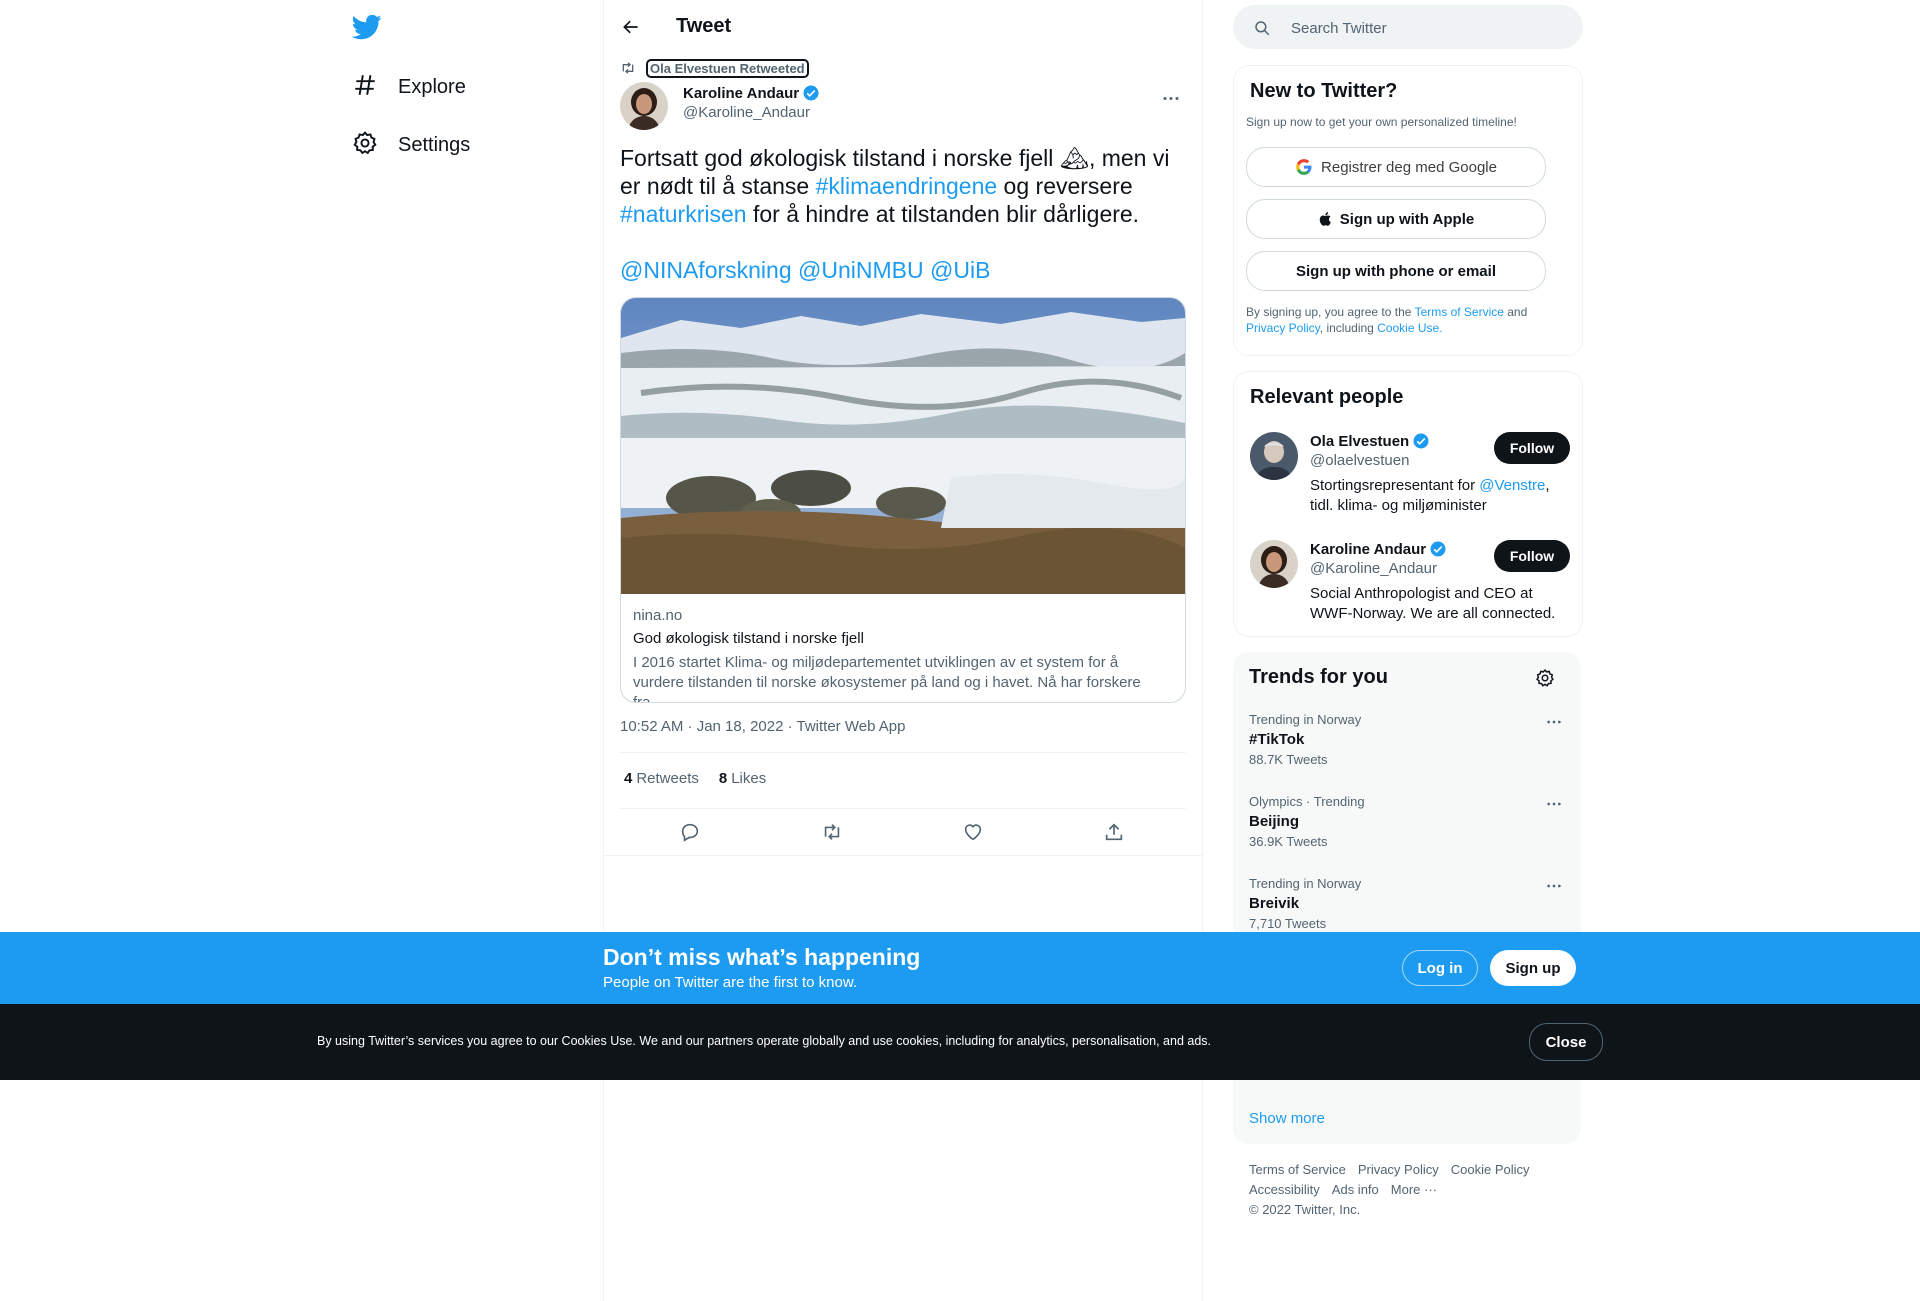 This screenshot has width=1920, height=1301. Describe the element at coordinates (960, 270) in the screenshot. I see `mention-link: @UiB` at that location.